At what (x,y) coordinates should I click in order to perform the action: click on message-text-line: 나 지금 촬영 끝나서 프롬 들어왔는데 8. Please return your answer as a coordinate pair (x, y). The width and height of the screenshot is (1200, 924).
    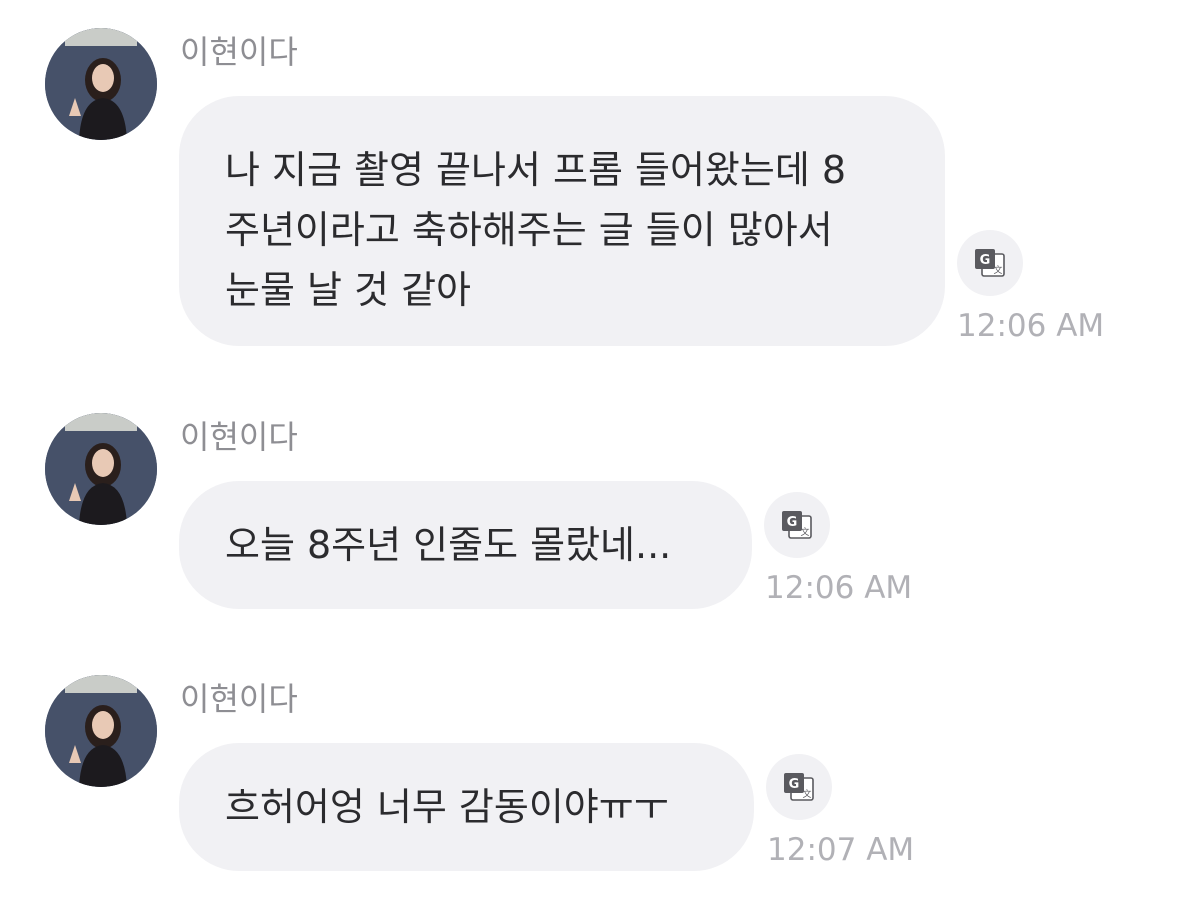
    Looking at the image, I should click on (536, 170).